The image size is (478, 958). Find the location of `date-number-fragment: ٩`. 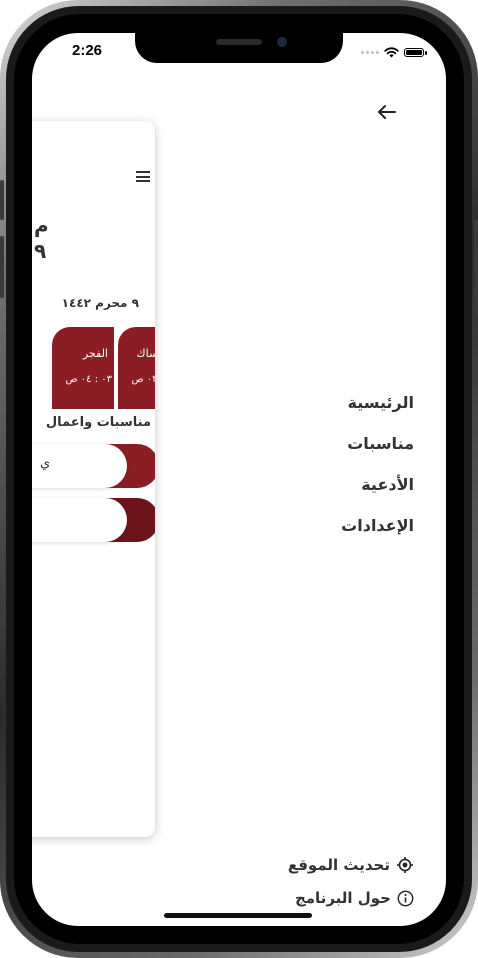

date-number-fragment: ٩ is located at coordinates (40, 251).